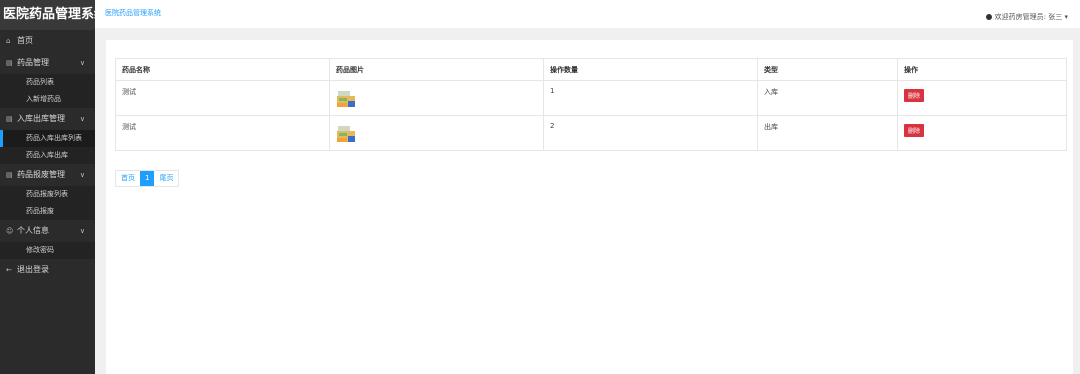 The image size is (1080, 374). I want to click on sidebar-item-label: 首页, so click(25, 40).